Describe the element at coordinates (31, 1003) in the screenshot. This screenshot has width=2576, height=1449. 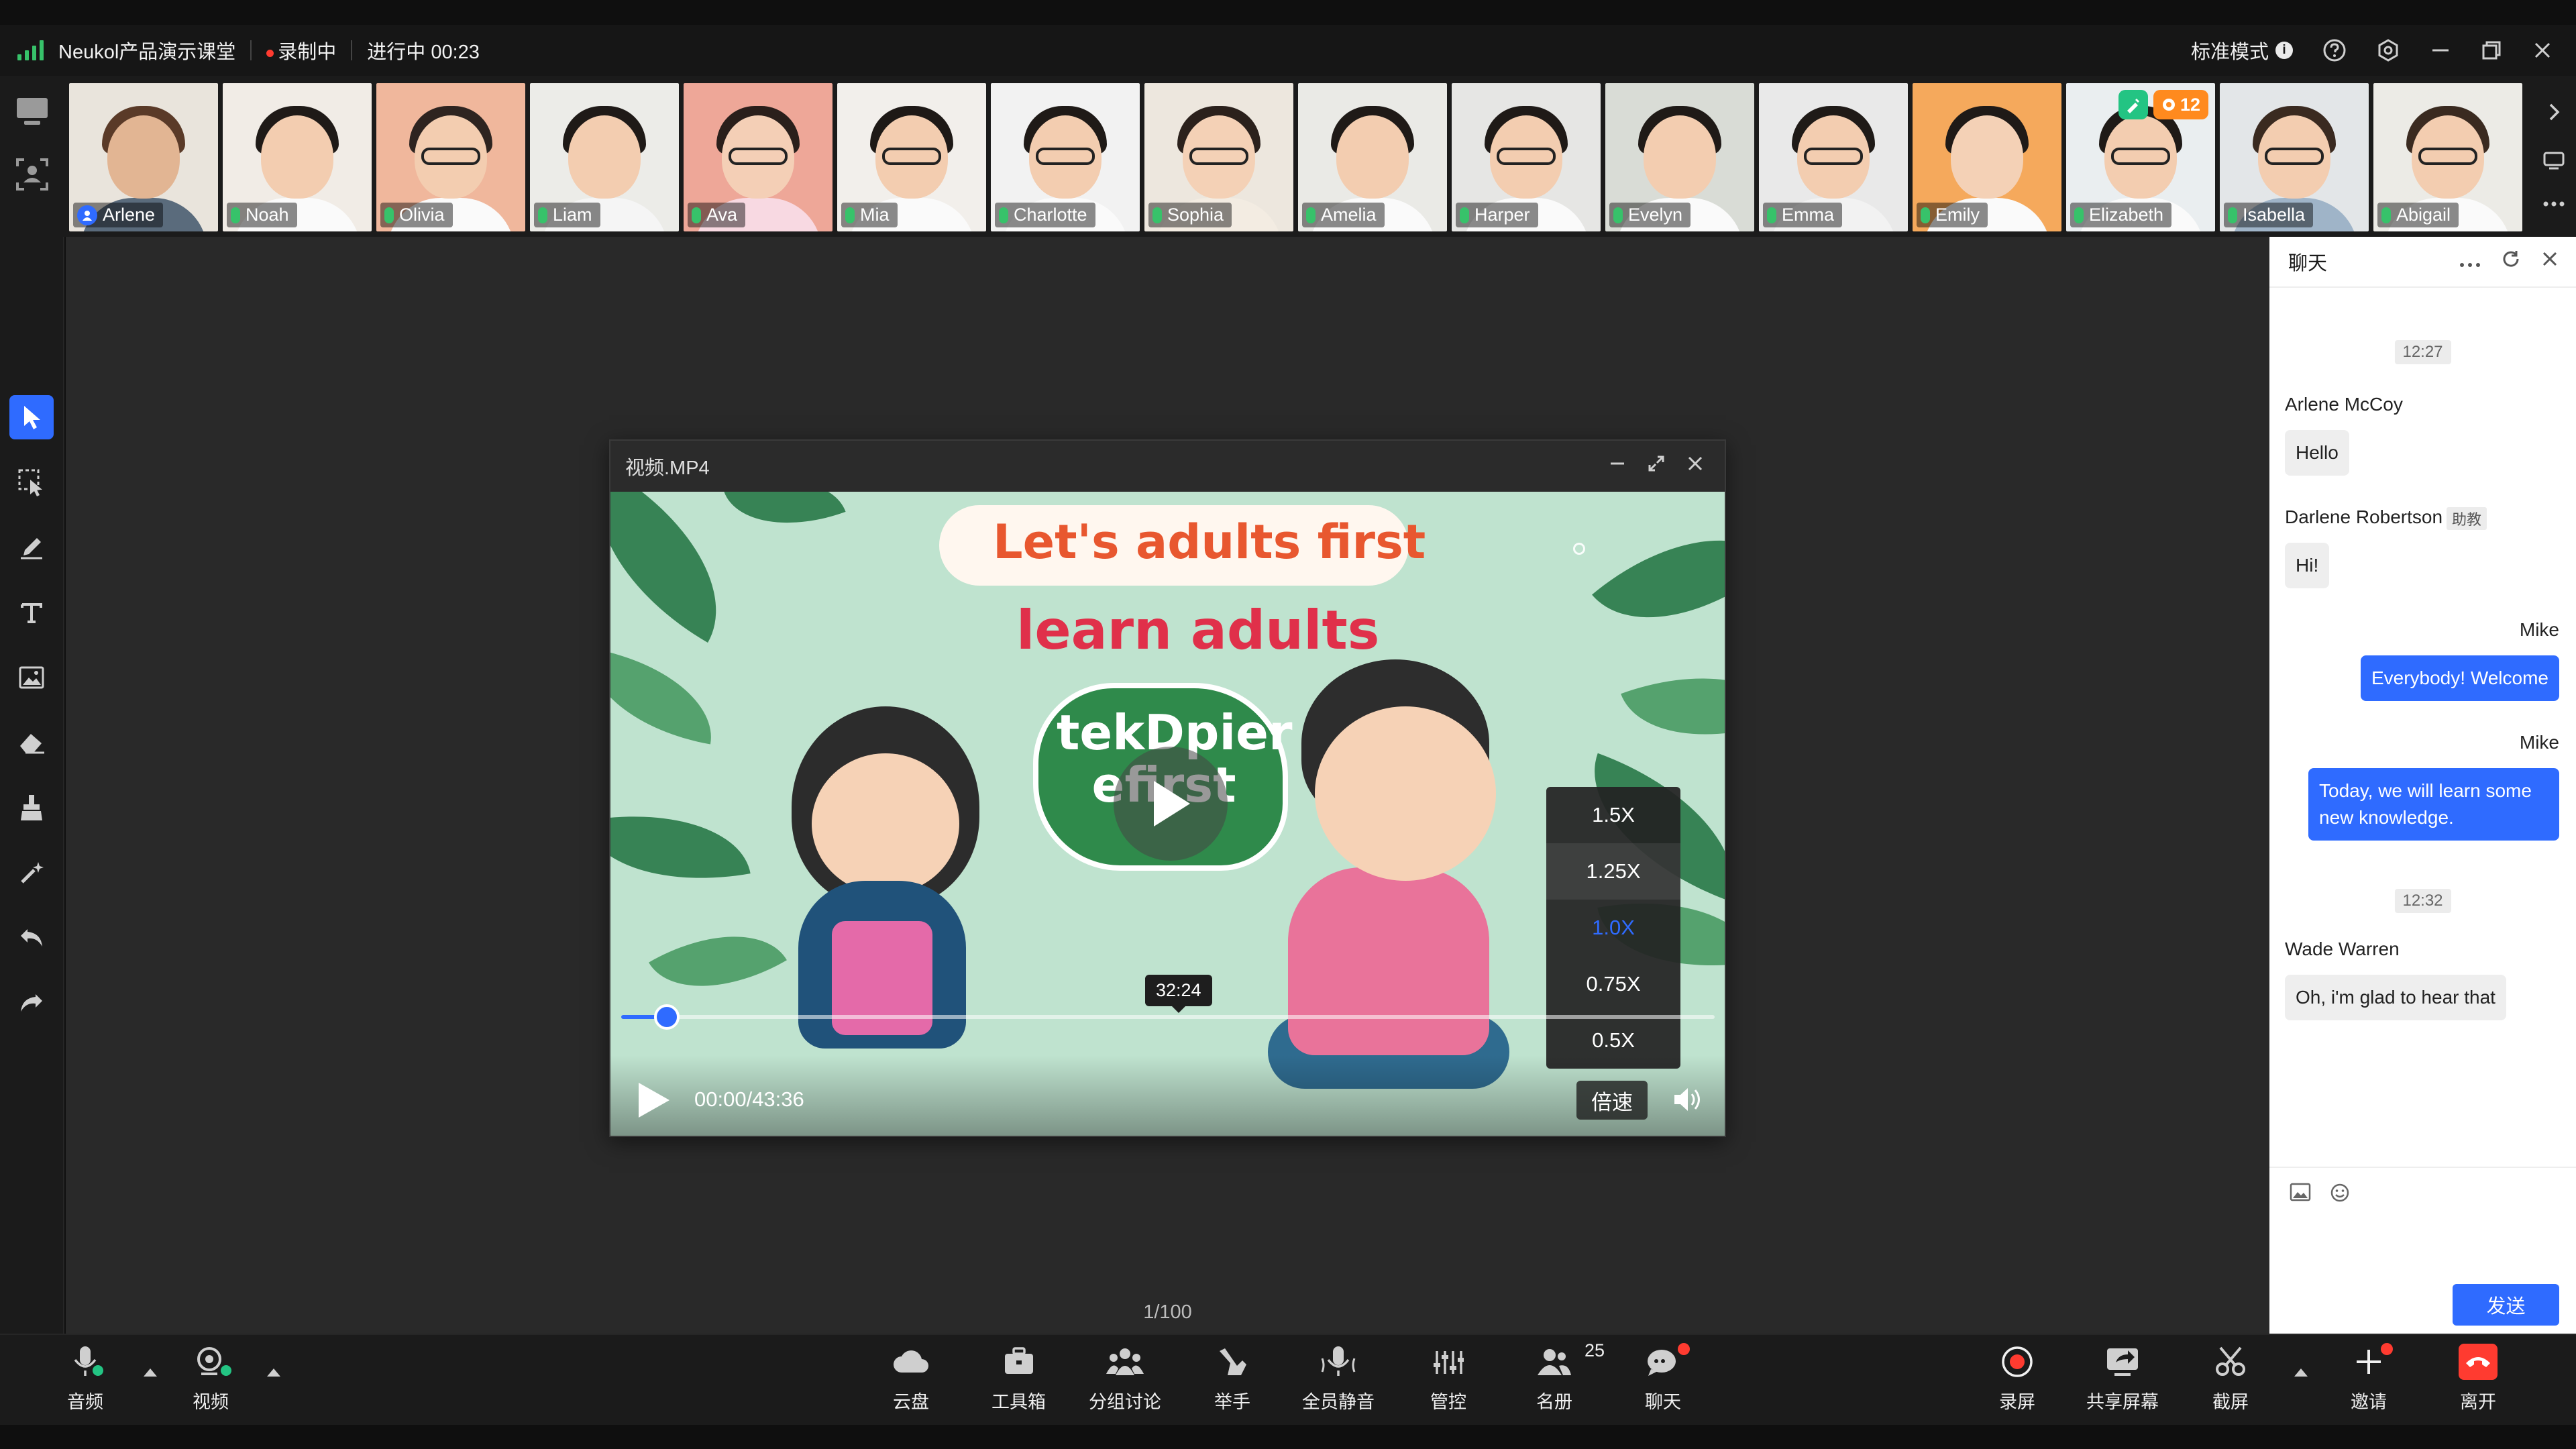
I see `redo-icon` at that location.